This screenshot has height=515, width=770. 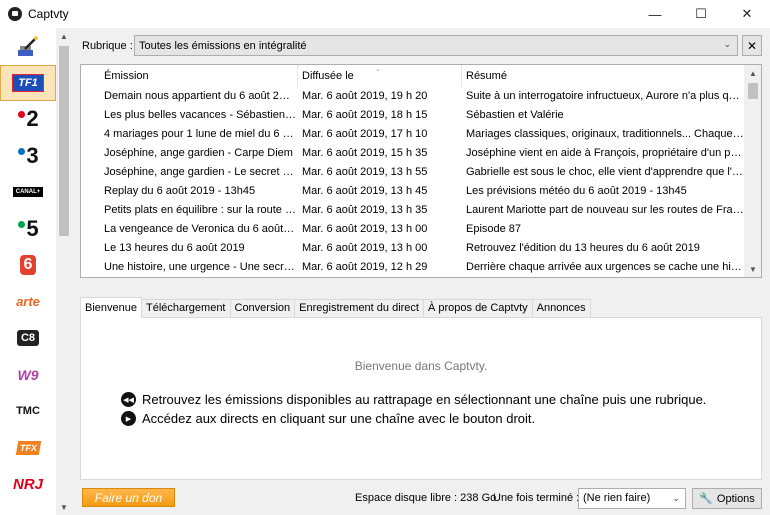 I want to click on channel-tools, so click(x=28, y=46).